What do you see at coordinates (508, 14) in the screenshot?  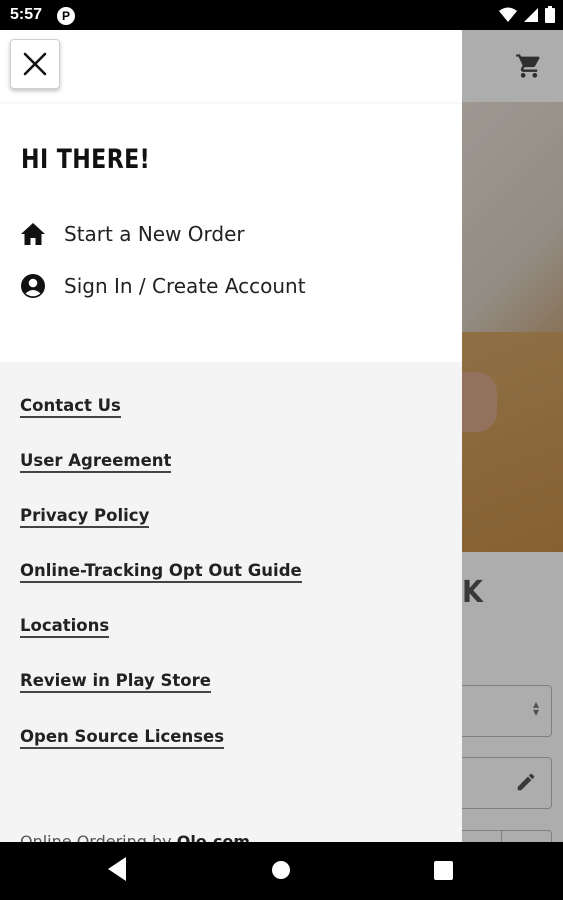 I see `wifi-icon` at bounding box center [508, 14].